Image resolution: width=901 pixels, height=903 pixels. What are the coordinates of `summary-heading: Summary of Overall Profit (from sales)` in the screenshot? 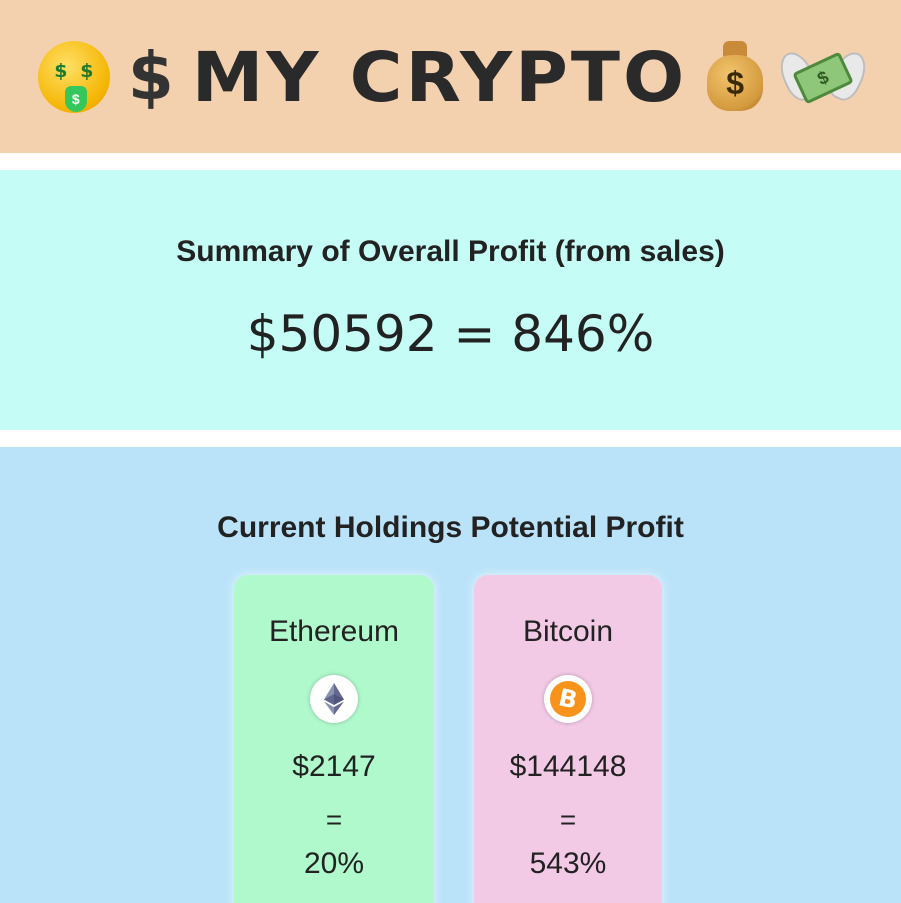 It's located at (450, 251).